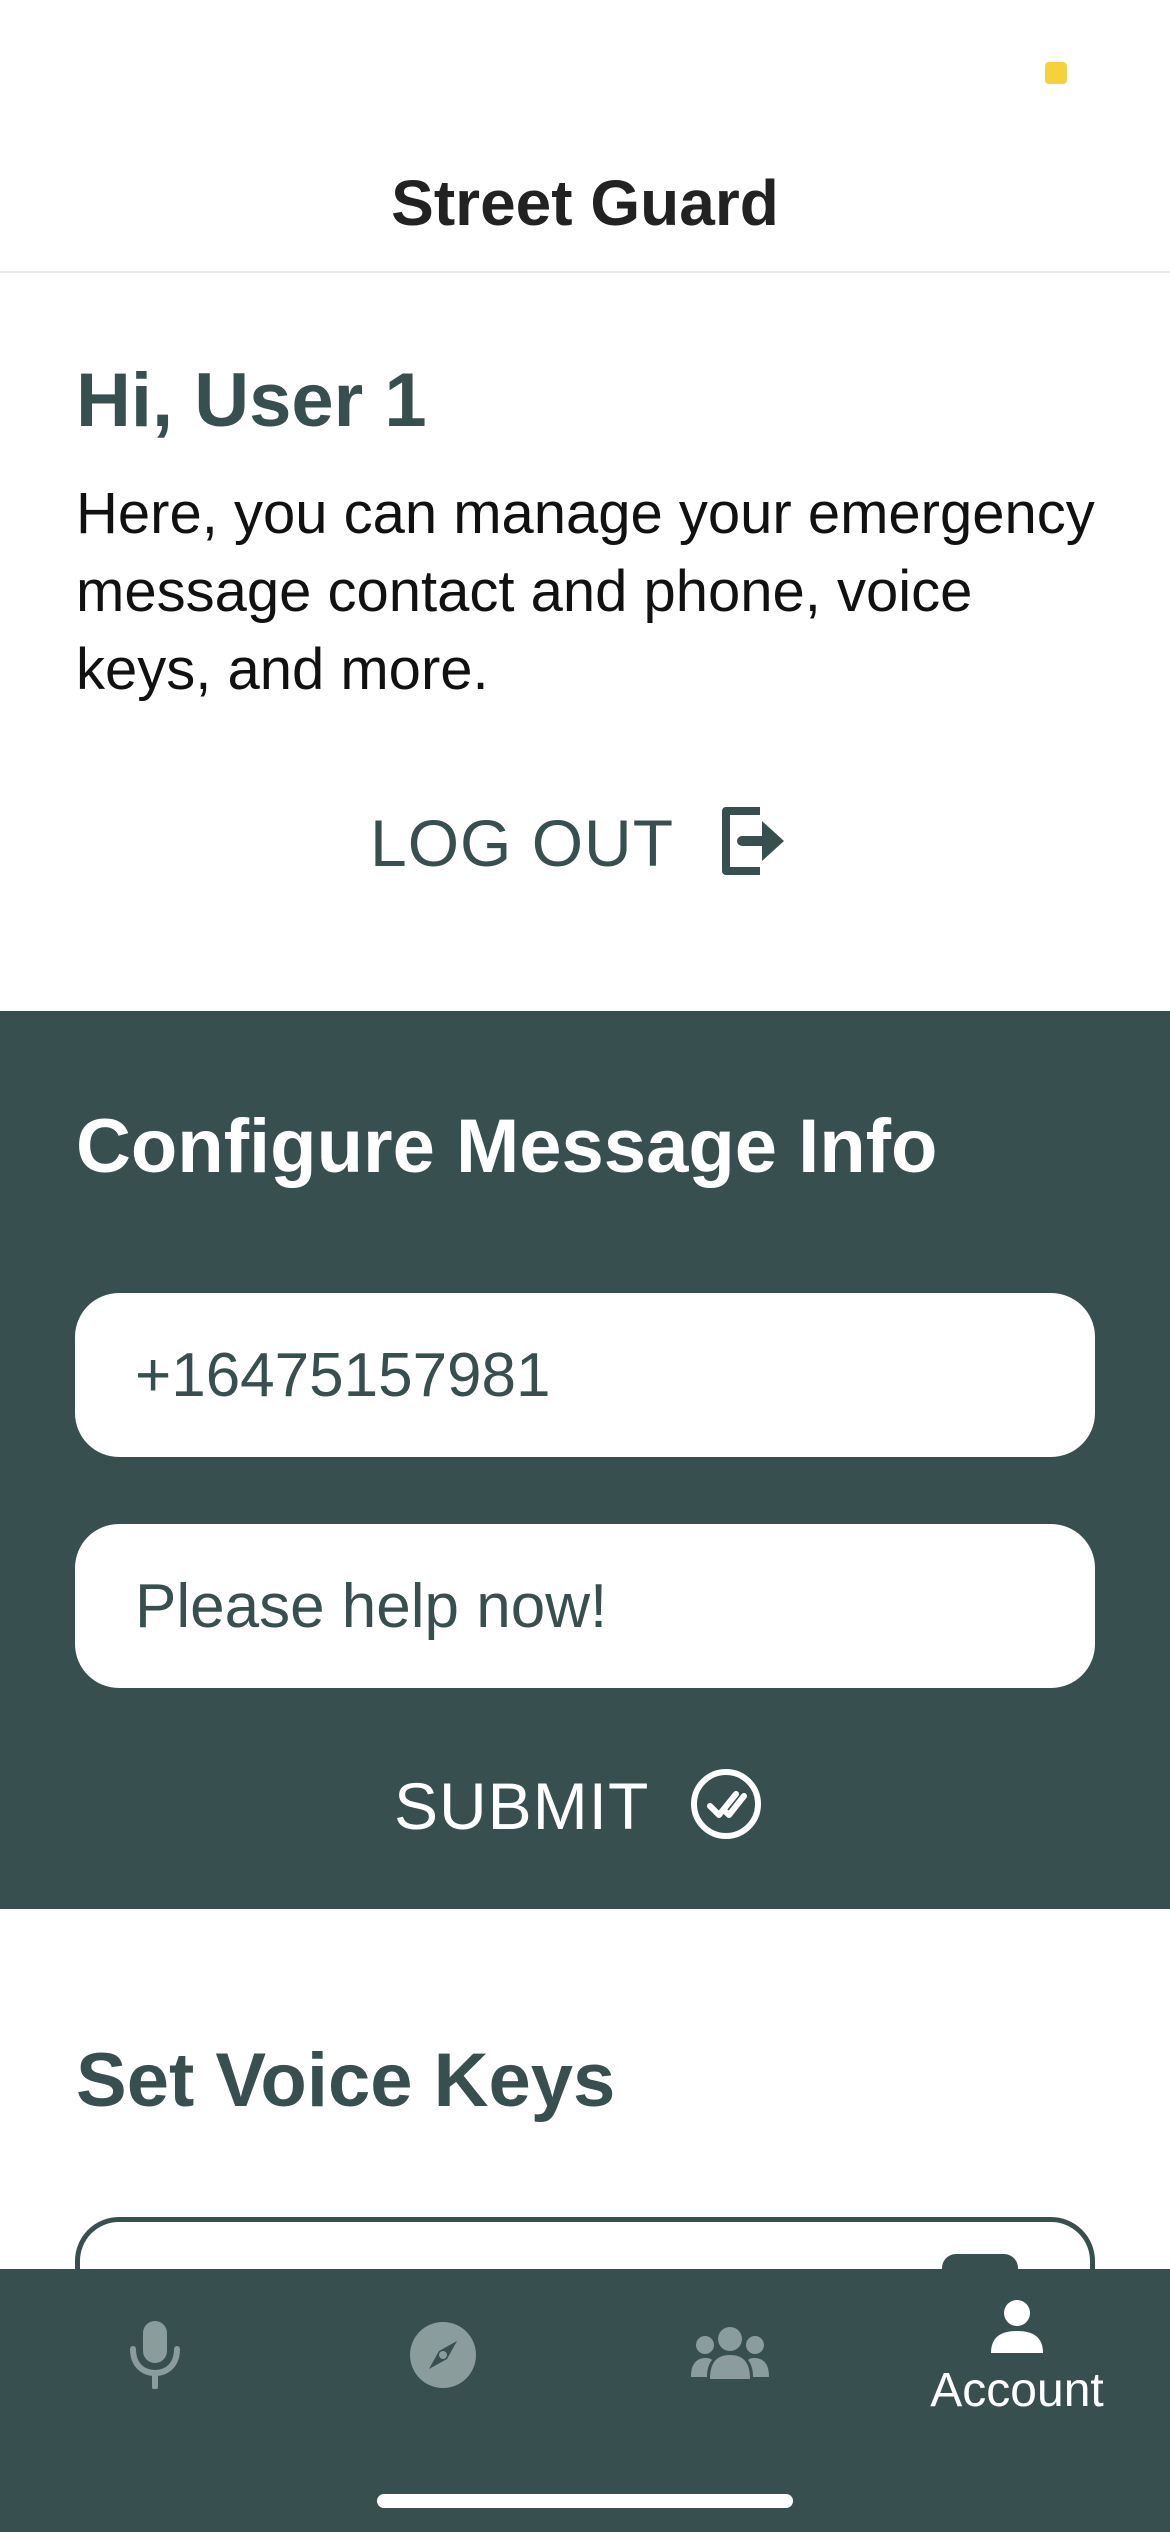 This screenshot has width=1170, height=2532. What do you see at coordinates (585, 1606) in the screenshot?
I see `emergency-message-field` at bounding box center [585, 1606].